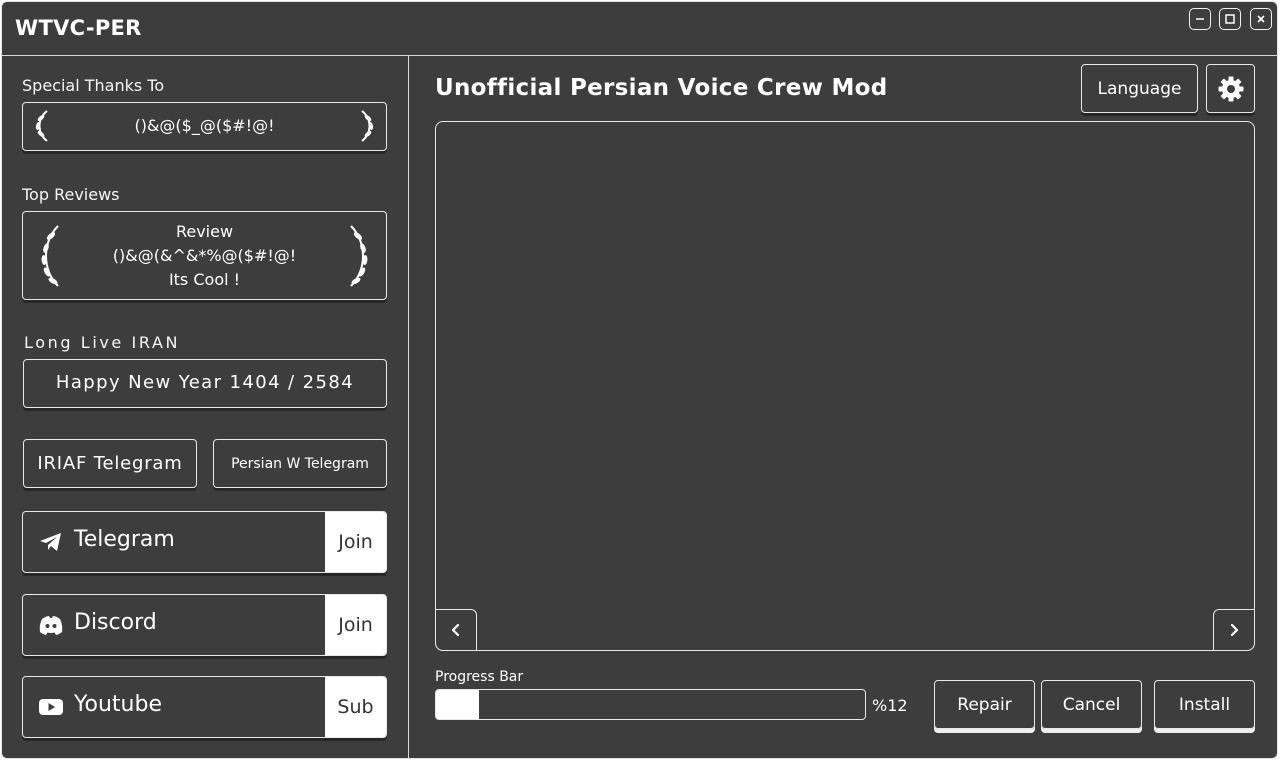 The width and height of the screenshot is (1280, 761). What do you see at coordinates (78, 28) in the screenshot?
I see `app-title: WTVC-PER` at bounding box center [78, 28].